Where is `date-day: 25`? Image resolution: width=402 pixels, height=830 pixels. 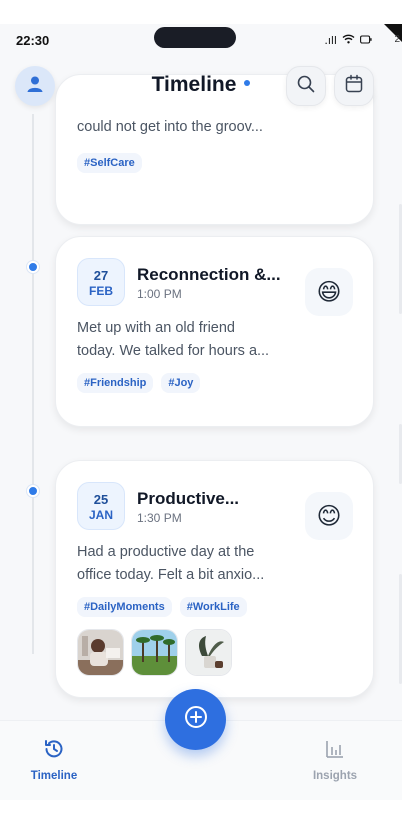 date-day: 25 is located at coordinates (101, 499).